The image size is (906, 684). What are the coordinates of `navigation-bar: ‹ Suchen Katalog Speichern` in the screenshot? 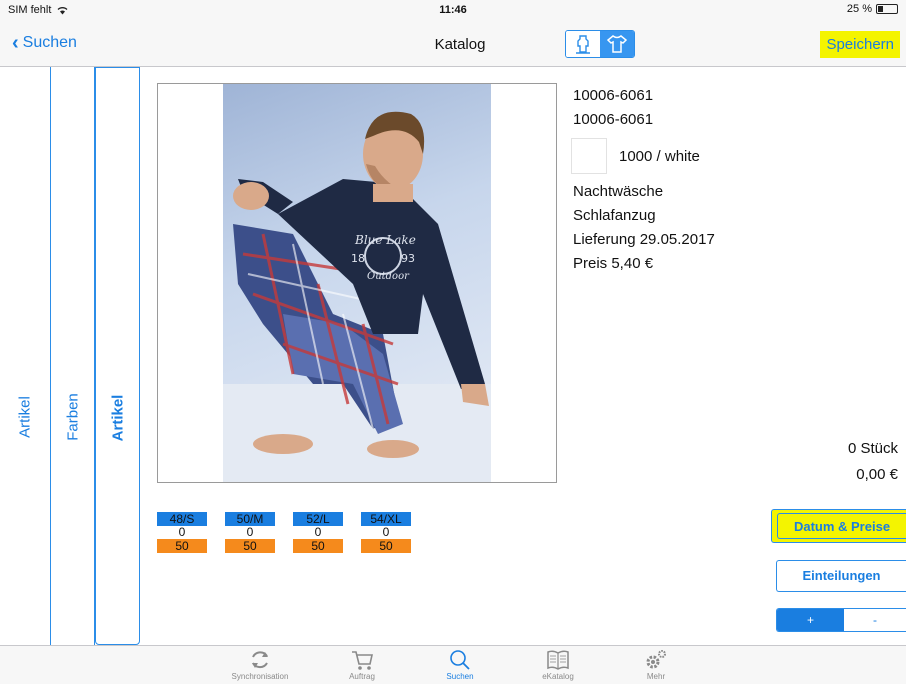 It's located at (453, 44).